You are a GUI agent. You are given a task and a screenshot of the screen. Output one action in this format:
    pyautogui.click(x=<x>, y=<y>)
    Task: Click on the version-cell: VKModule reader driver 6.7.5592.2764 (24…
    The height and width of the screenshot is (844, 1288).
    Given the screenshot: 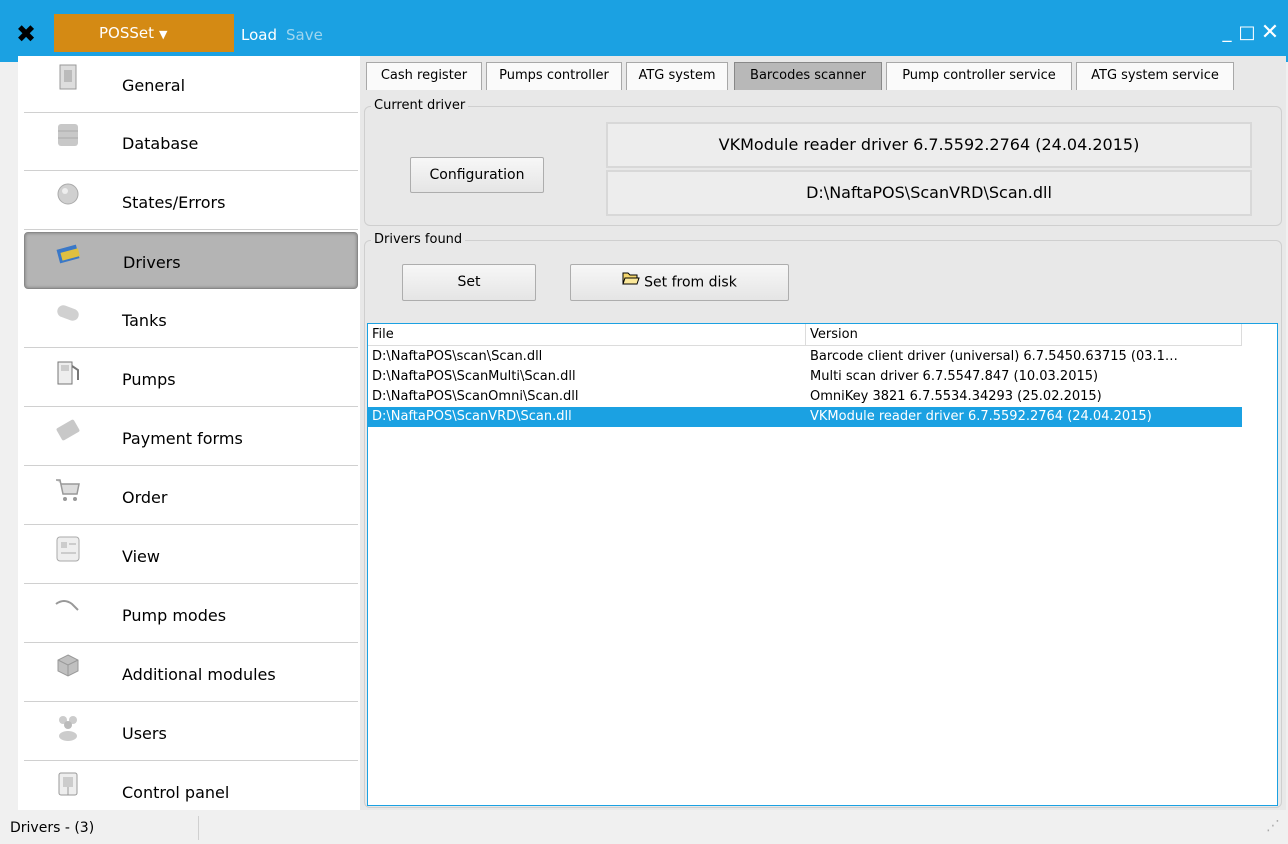 What is the action you would take?
    pyautogui.click(x=981, y=416)
    